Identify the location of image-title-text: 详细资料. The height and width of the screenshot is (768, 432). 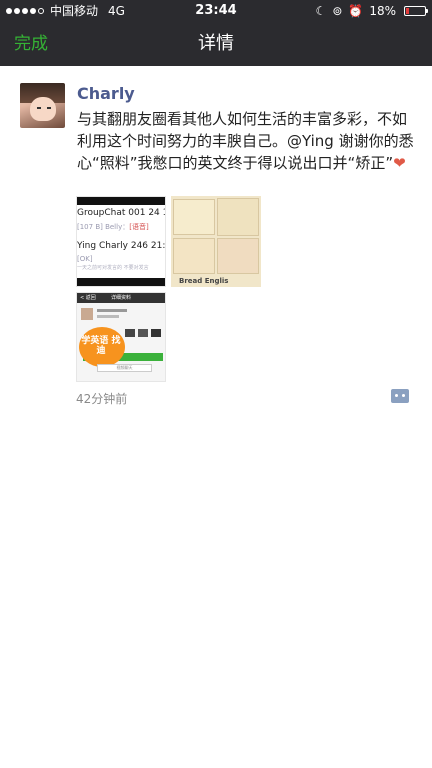
(121, 298).